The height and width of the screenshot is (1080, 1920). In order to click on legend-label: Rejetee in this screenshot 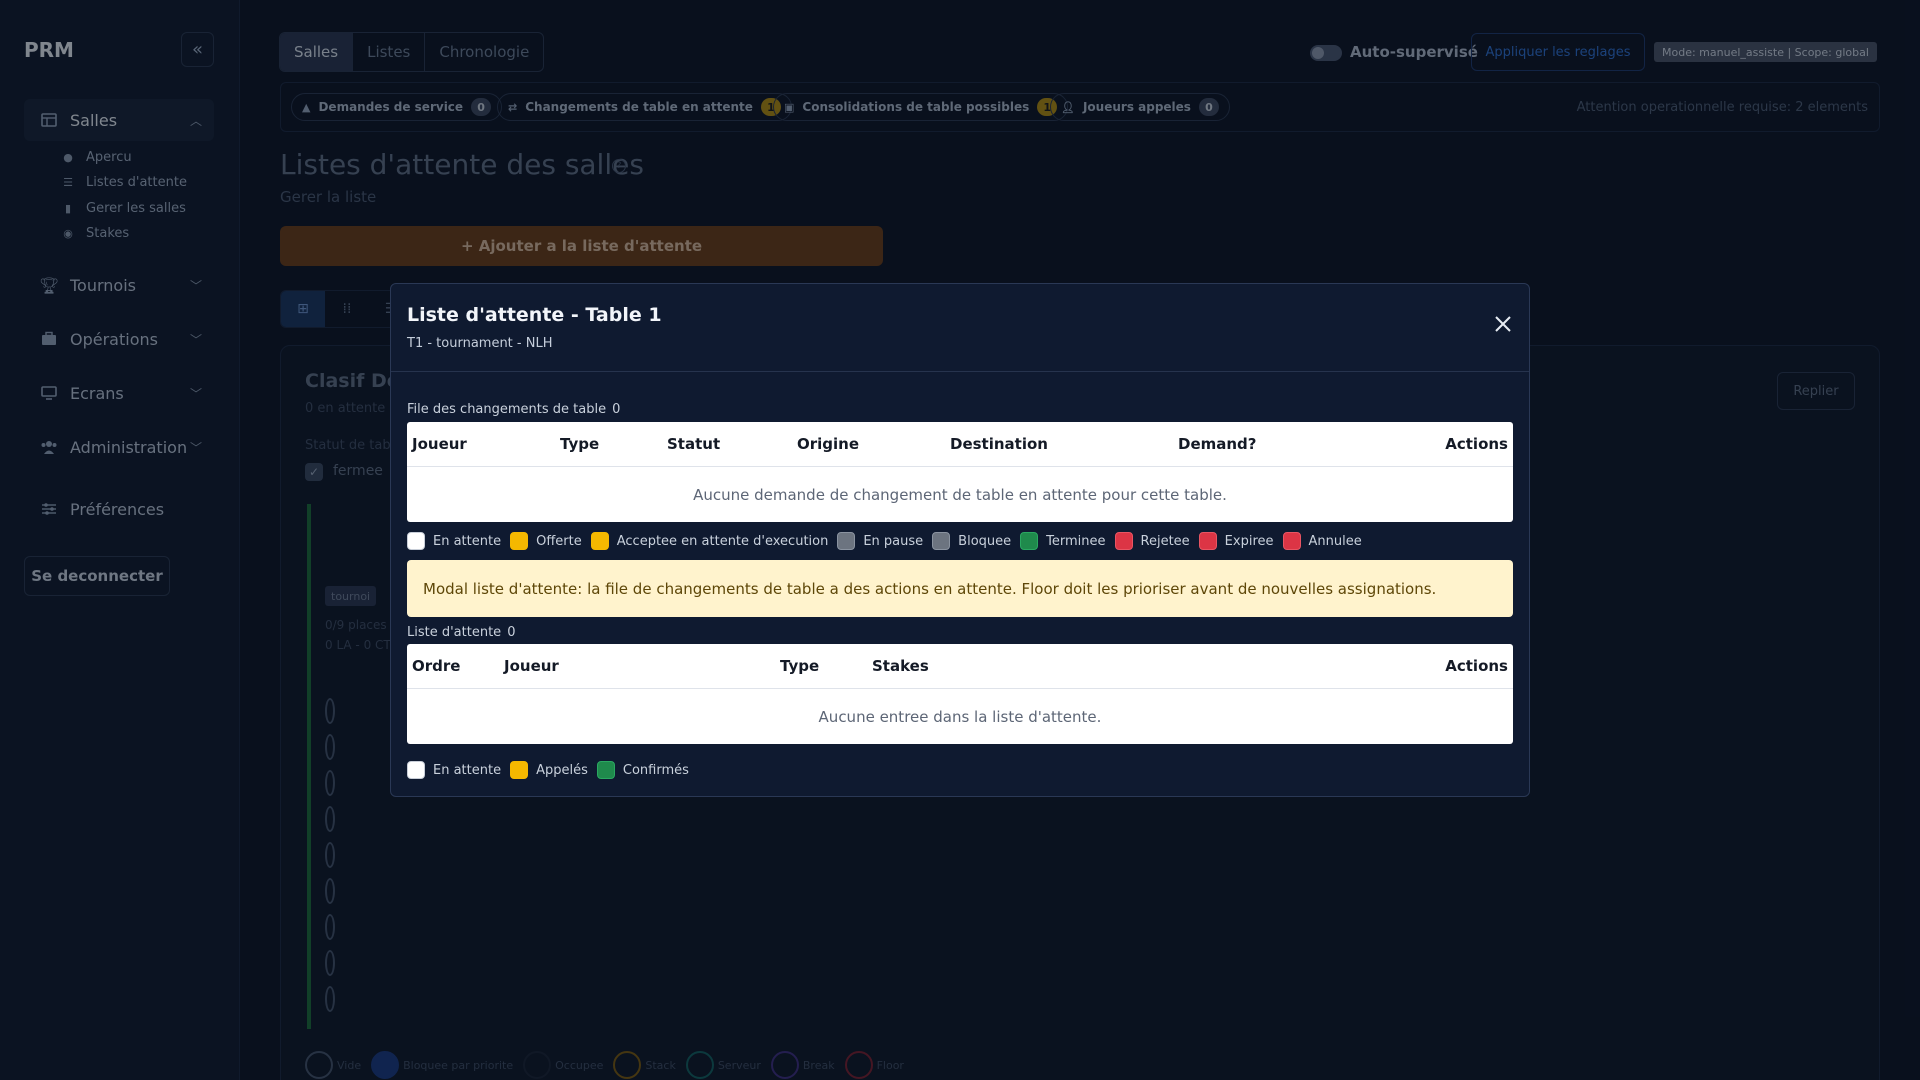, I will do `click(1165, 541)`.